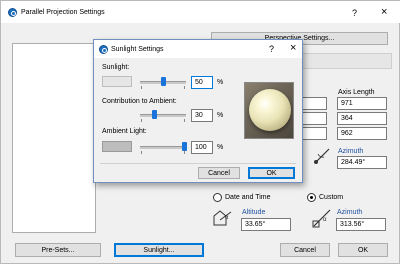 Image resolution: width=400 pixels, height=264 pixels. What do you see at coordinates (202, 82) in the screenshot?
I see `sunlight-value-field: 50` at bounding box center [202, 82].